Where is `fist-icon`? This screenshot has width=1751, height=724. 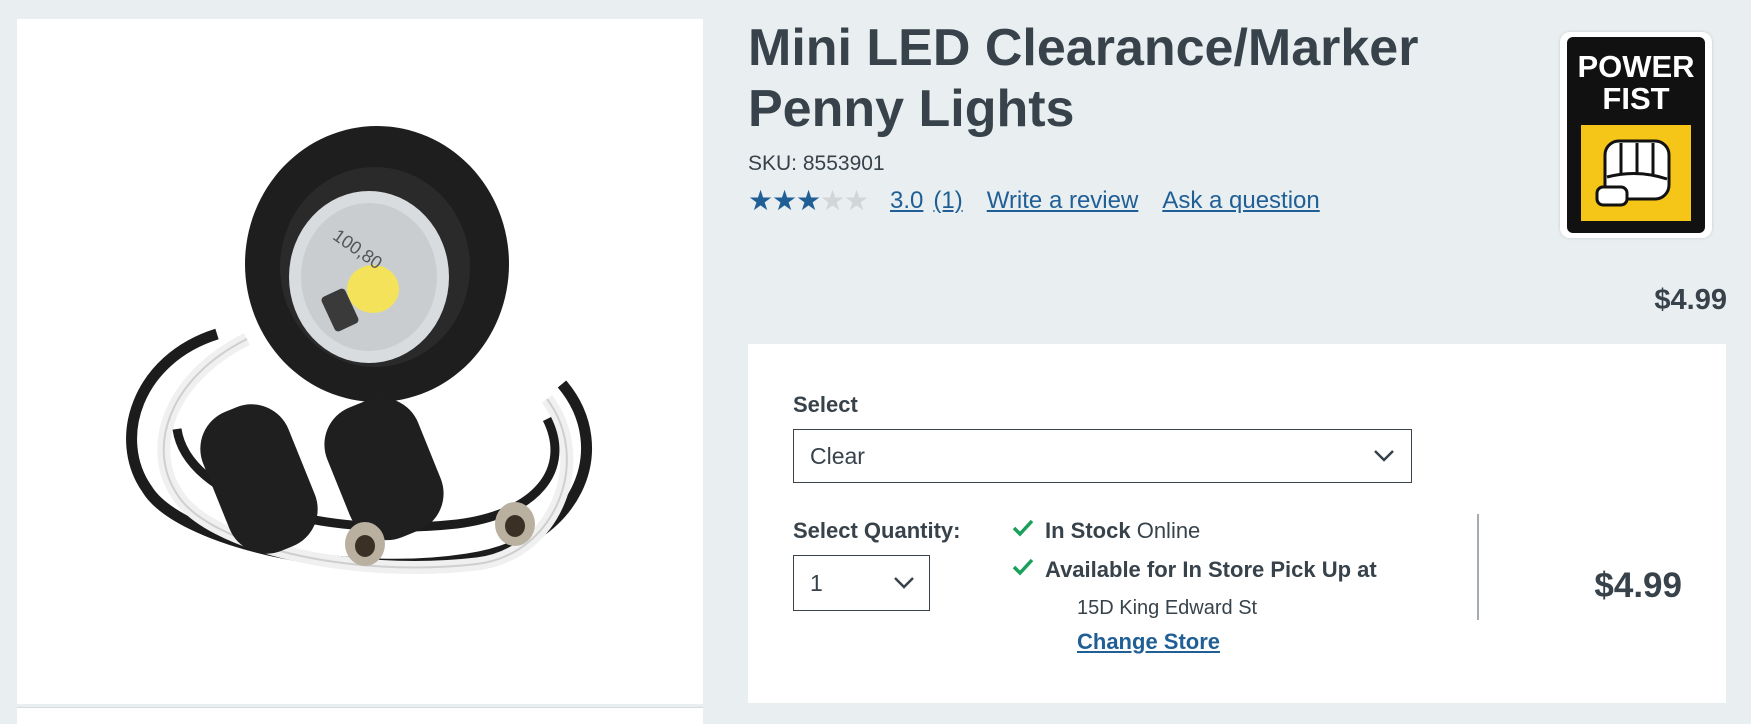
fist-icon is located at coordinates (1633, 173).